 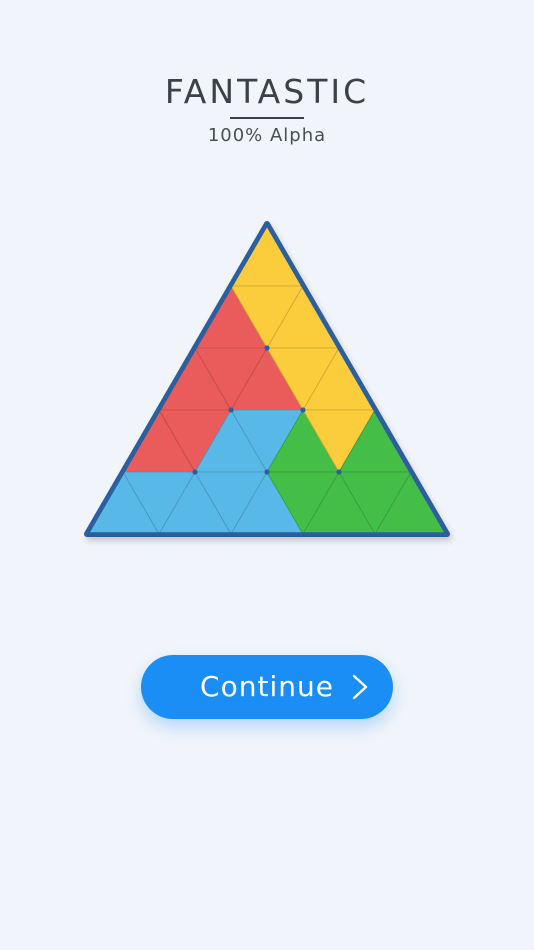 What do you see at coordinates (360, 687) in the screenshot?
I see `chevron-right-icon` at bounding box center [360, 687].